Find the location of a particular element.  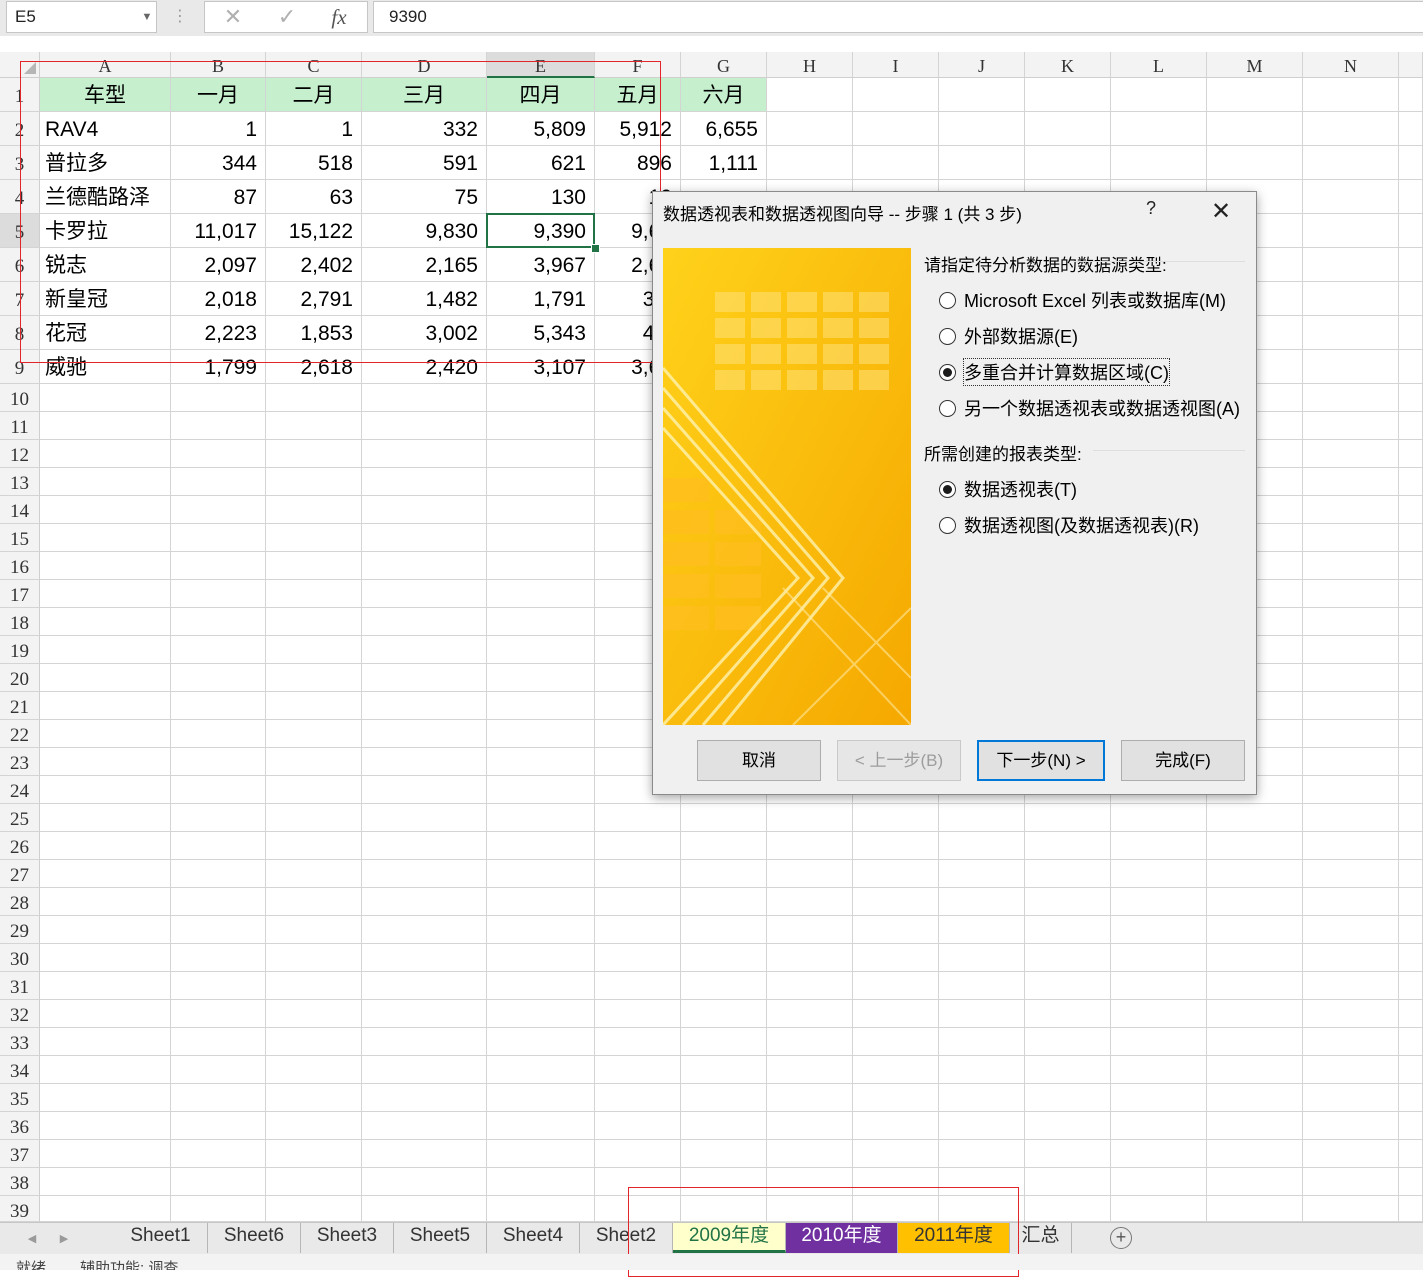

row-header: 22 is located at coordinates (20, 734).